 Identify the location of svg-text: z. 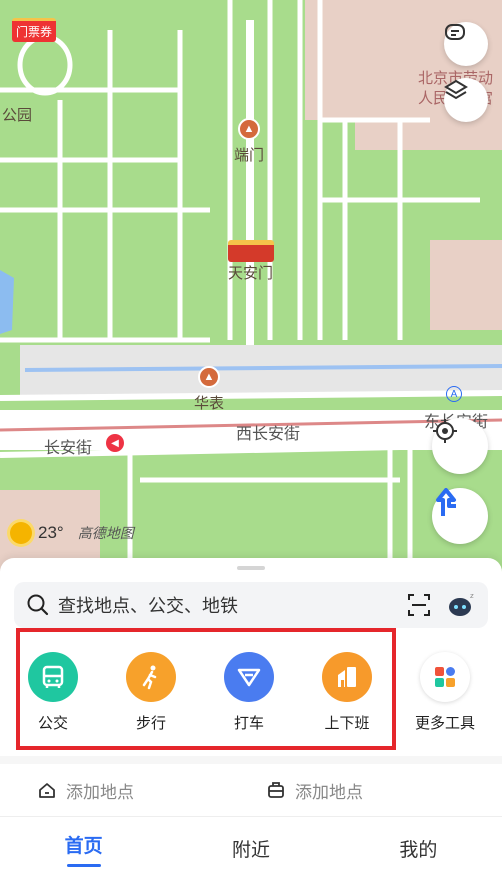
(472, 596).